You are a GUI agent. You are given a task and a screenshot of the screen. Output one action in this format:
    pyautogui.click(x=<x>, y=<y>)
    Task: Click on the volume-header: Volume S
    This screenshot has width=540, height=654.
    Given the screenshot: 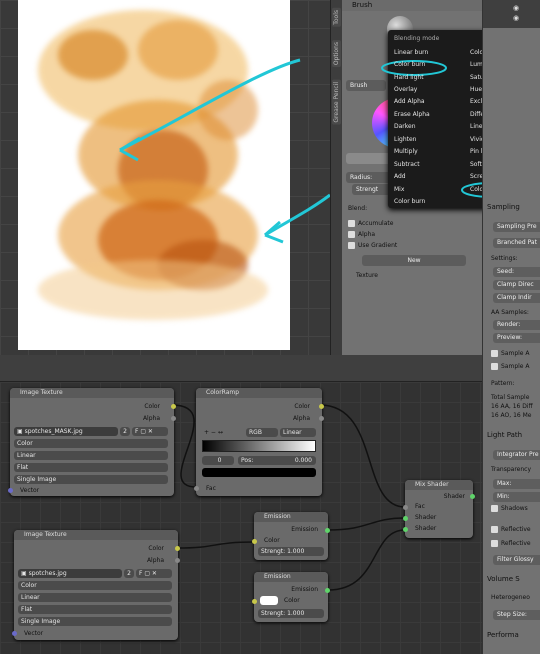 What is the action you would take?
    pyautogui.click(x=503, y=579)
    